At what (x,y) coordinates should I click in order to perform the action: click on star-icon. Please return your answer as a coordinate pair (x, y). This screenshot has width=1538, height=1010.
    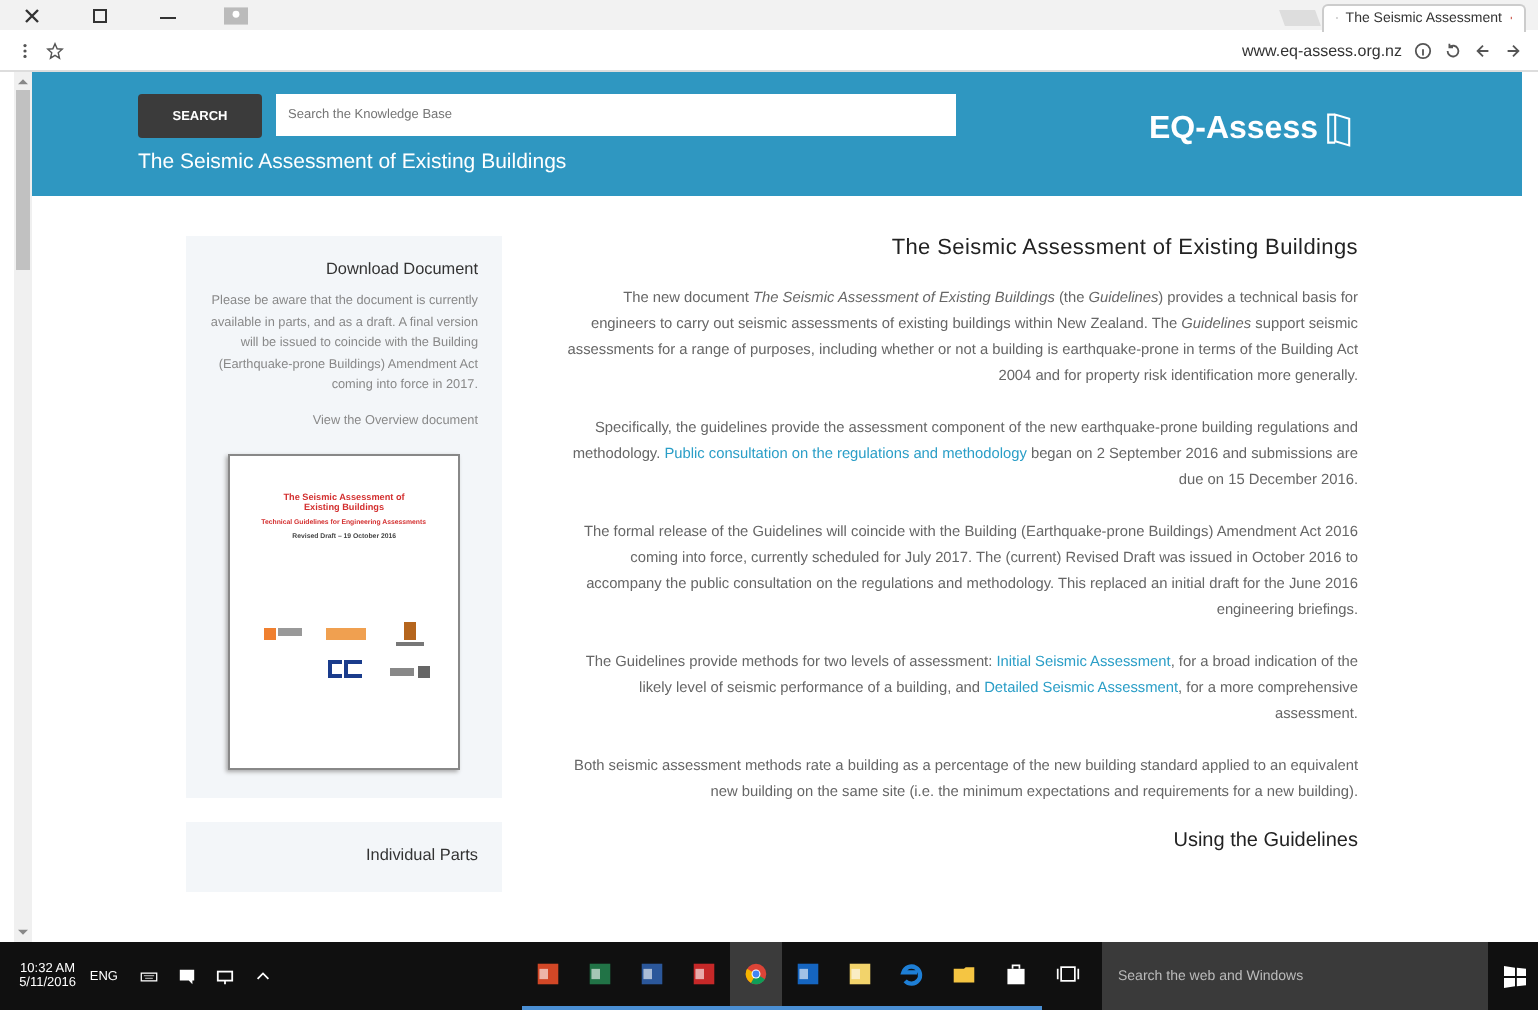
    Looking at the image, I should click on (55, 50).